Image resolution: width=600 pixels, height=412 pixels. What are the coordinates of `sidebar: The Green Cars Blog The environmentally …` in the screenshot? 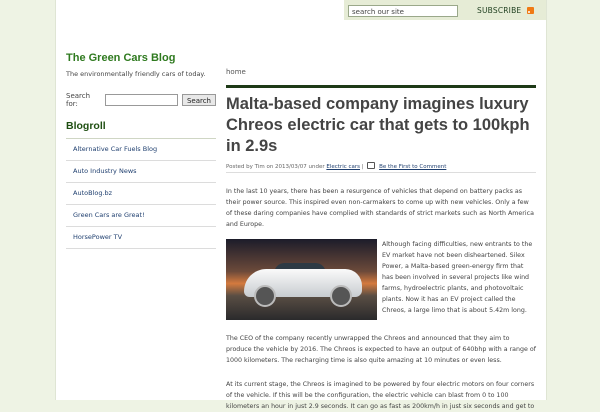 It's located at (141, 150).